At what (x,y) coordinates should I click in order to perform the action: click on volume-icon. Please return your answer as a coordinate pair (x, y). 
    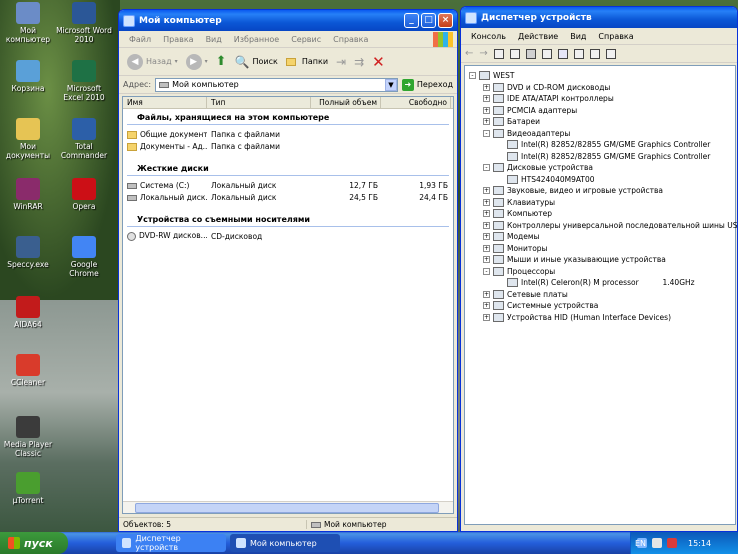
    Looking at the image, I should click on (657, 543).